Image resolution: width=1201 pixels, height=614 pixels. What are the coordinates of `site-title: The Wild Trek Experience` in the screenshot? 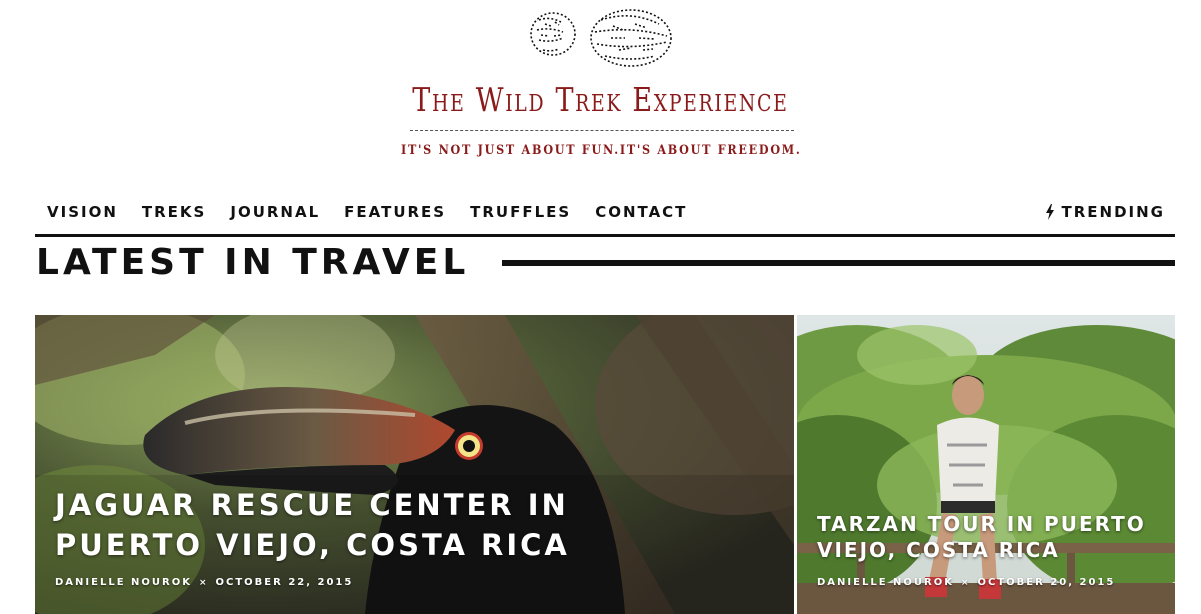 It's located at (600, 99).